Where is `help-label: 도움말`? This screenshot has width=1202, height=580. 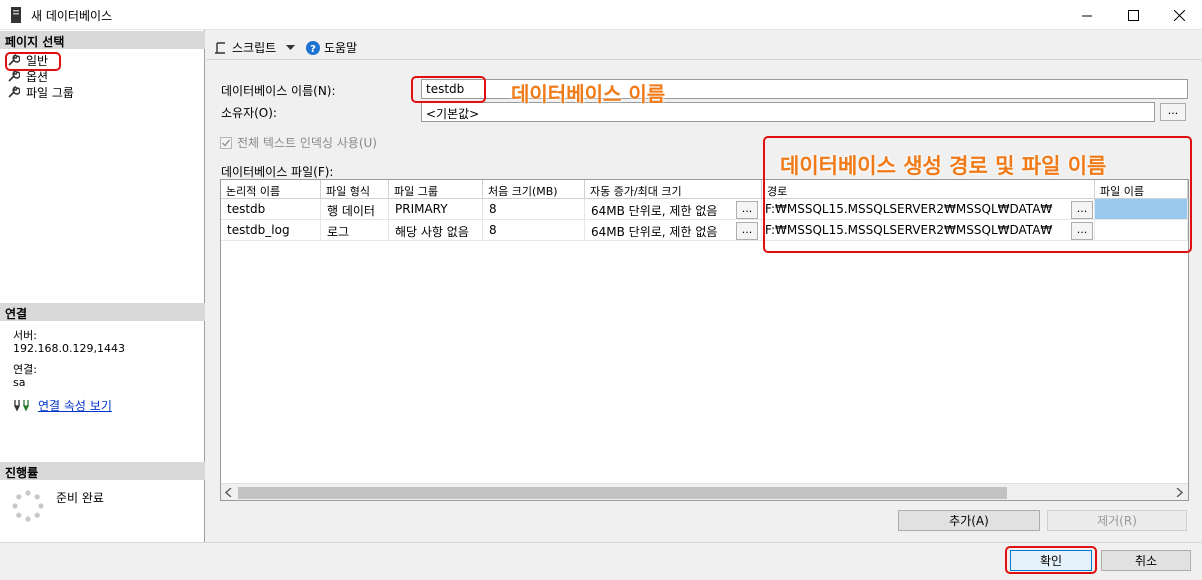
help-label: 도움말 is located at coordinates (341, 48).